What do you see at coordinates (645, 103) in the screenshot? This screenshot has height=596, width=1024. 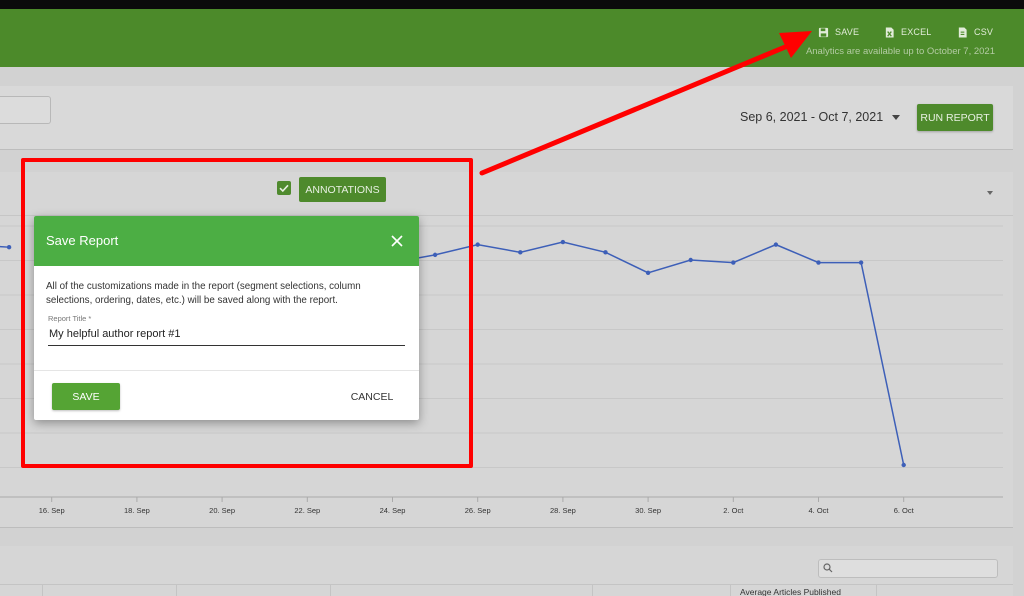 I see `annotation-arrow` at bounding box center [645, 103].